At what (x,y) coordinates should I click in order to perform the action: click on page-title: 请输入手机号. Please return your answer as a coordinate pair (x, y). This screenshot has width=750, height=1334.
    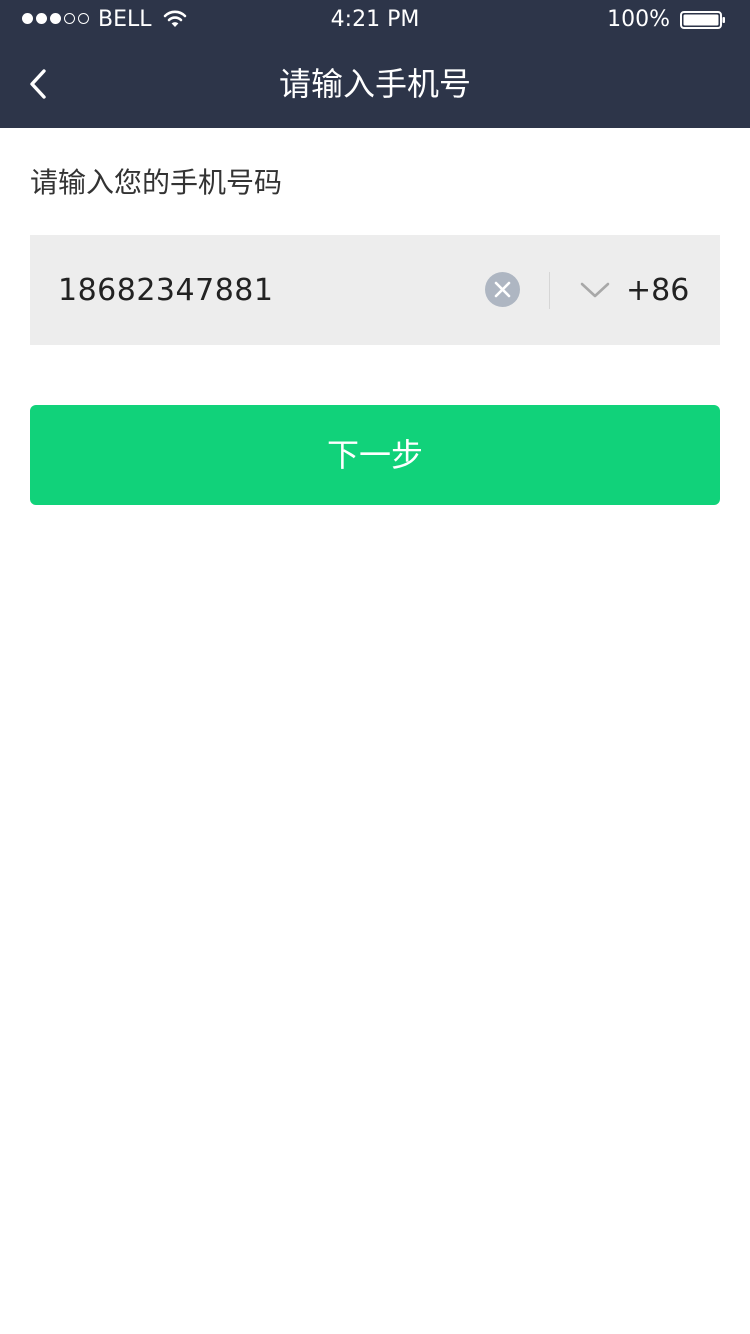
    Looking at the image, I should click on (374, 84).